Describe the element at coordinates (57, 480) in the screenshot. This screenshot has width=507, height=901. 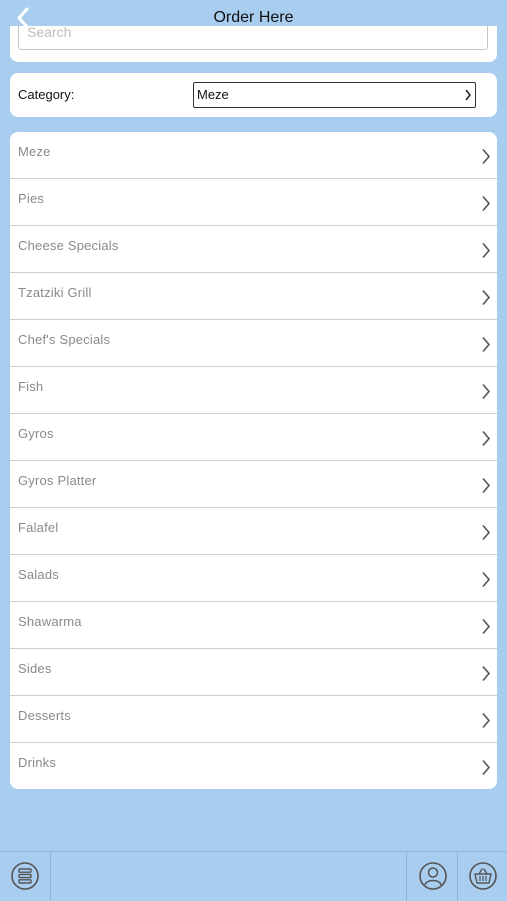
I see `menu-category-label: Gyros Platter` at that location.